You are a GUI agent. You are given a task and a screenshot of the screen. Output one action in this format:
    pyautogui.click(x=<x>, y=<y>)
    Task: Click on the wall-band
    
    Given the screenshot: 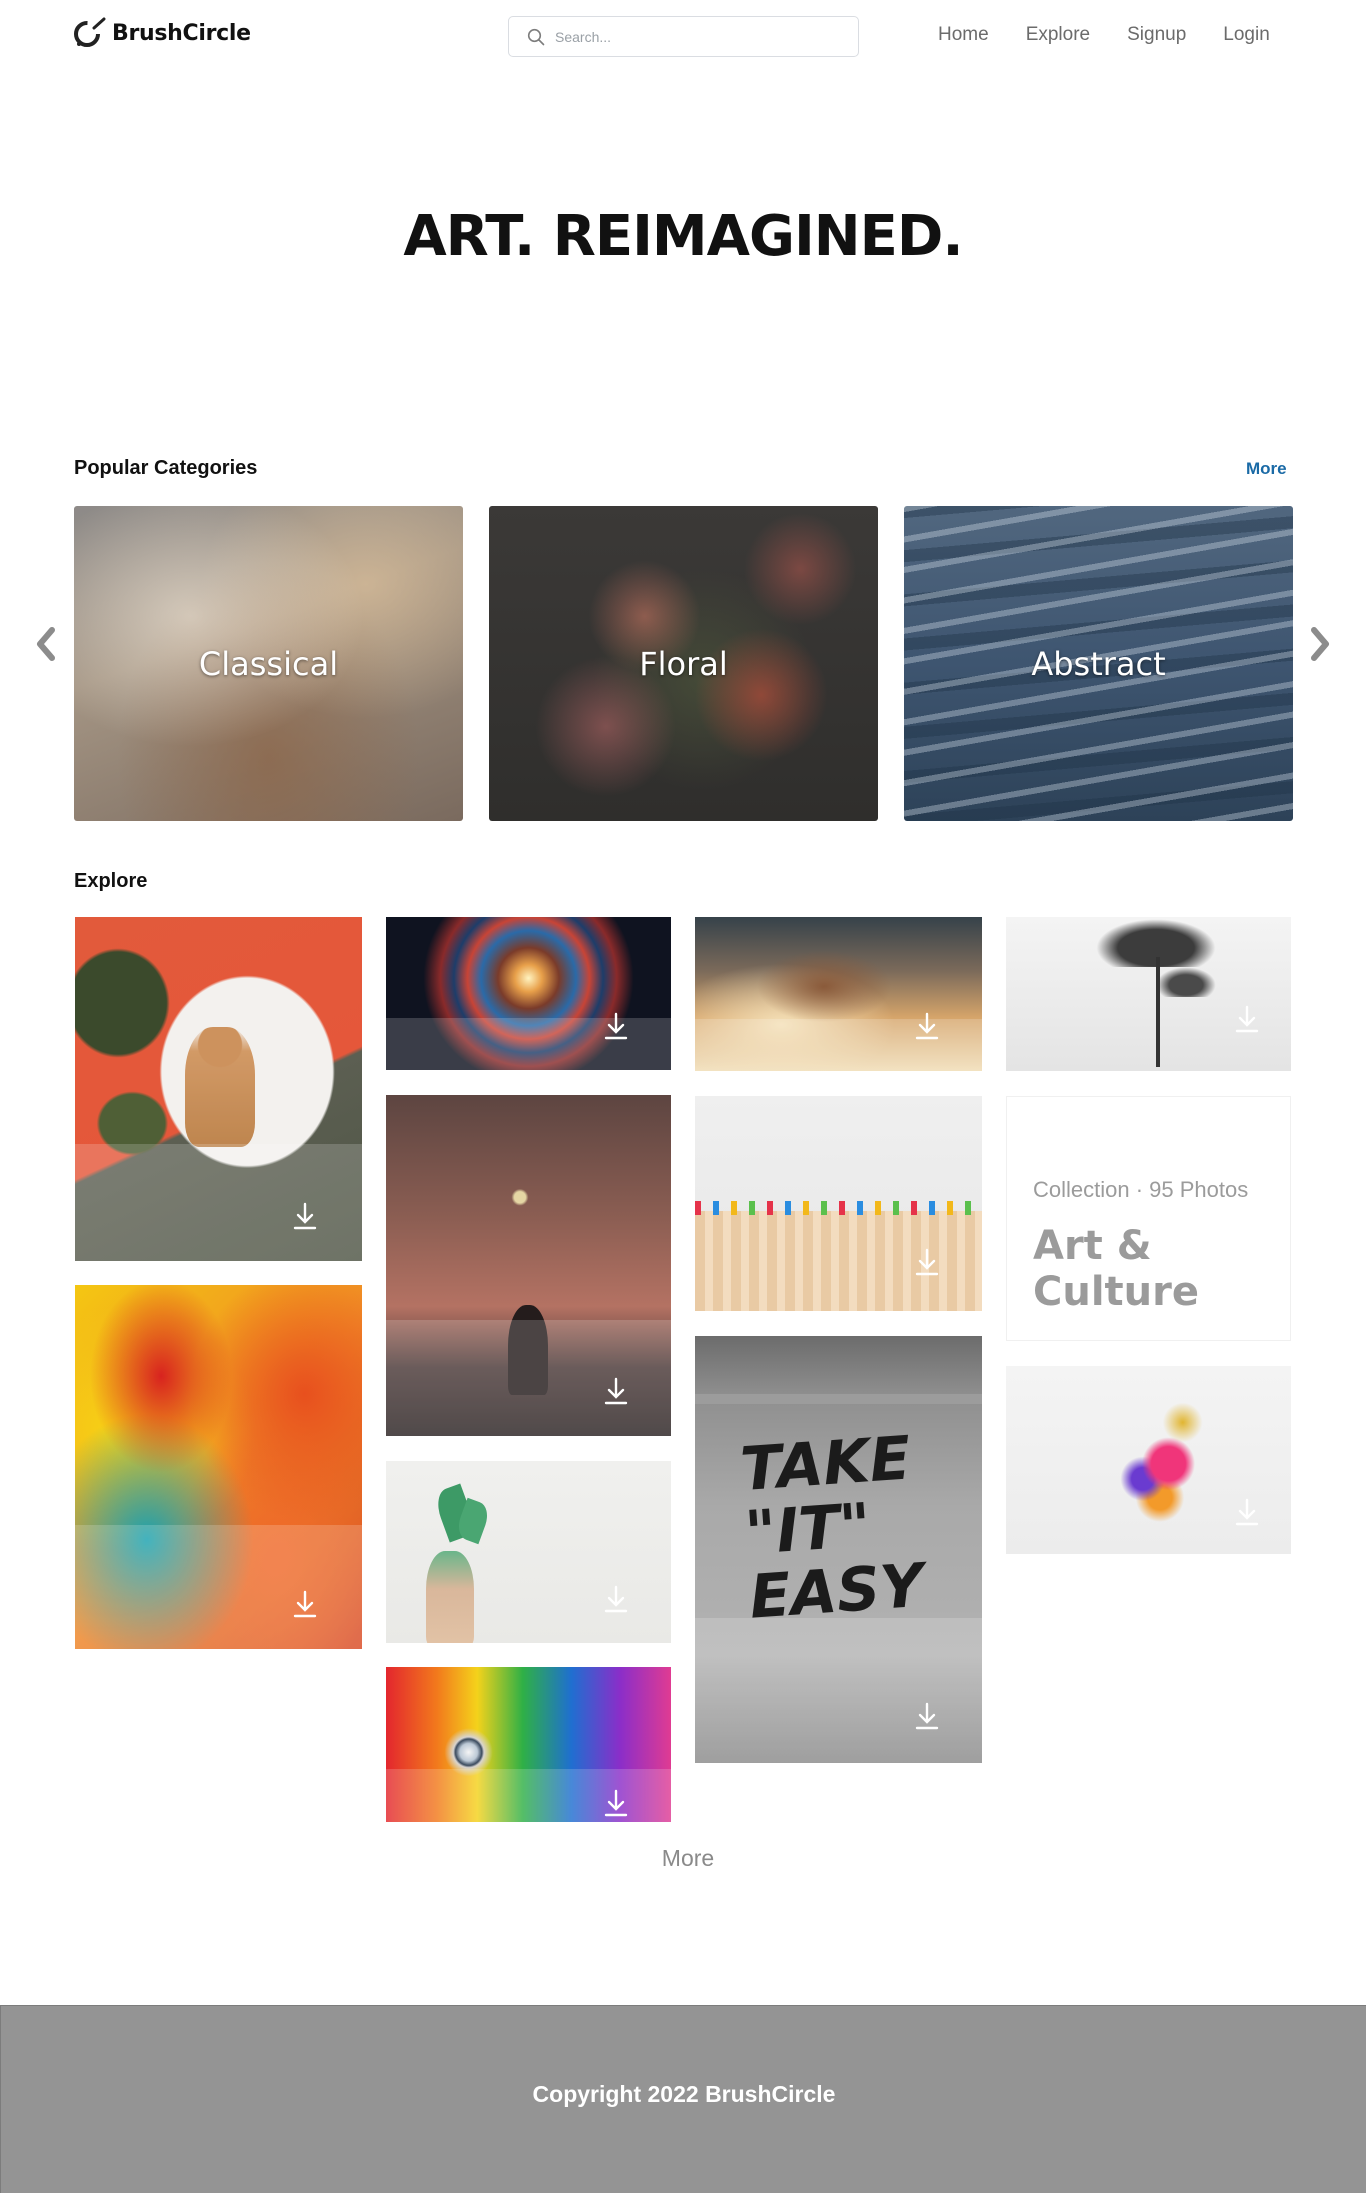 What is the action you would take?
    pyautogui.click(x=838, y=1399)
    